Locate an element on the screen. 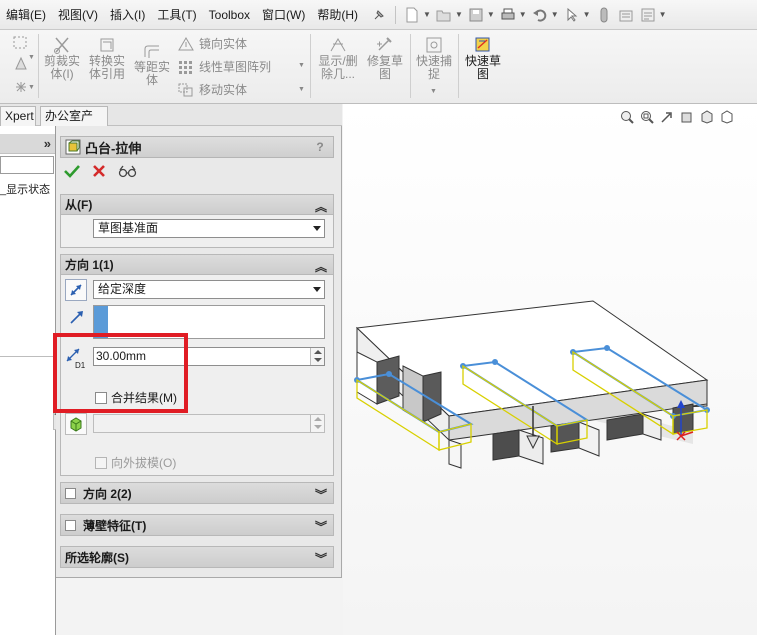 This screenshot has width=757, height=635. dropdown-arrow-icon is located at coordinates (317, 289).